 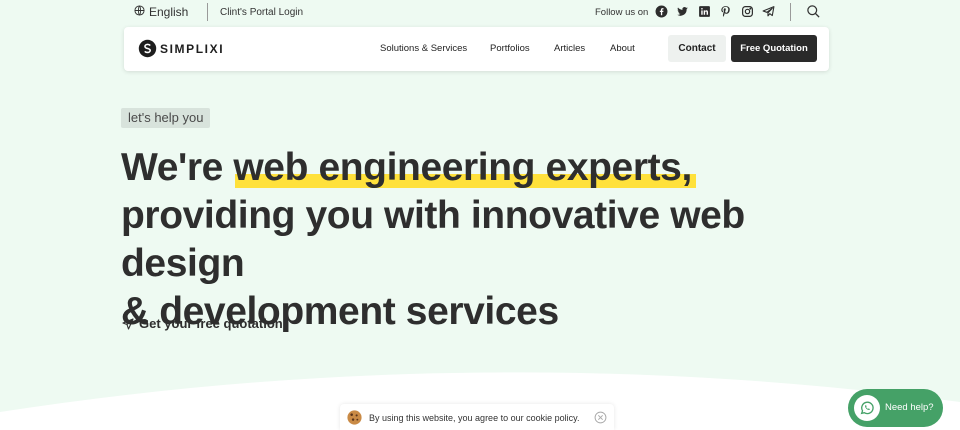 I want to click on follow-us-label: Follow us on, so click(x=622, y=12).